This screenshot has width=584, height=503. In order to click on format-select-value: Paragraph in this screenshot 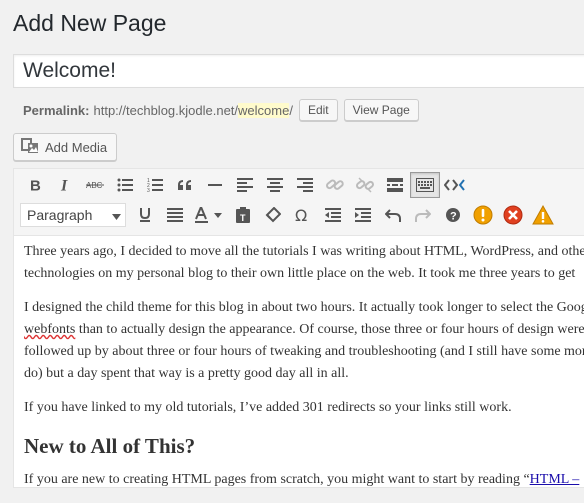, I will do `click(60, 215)`.